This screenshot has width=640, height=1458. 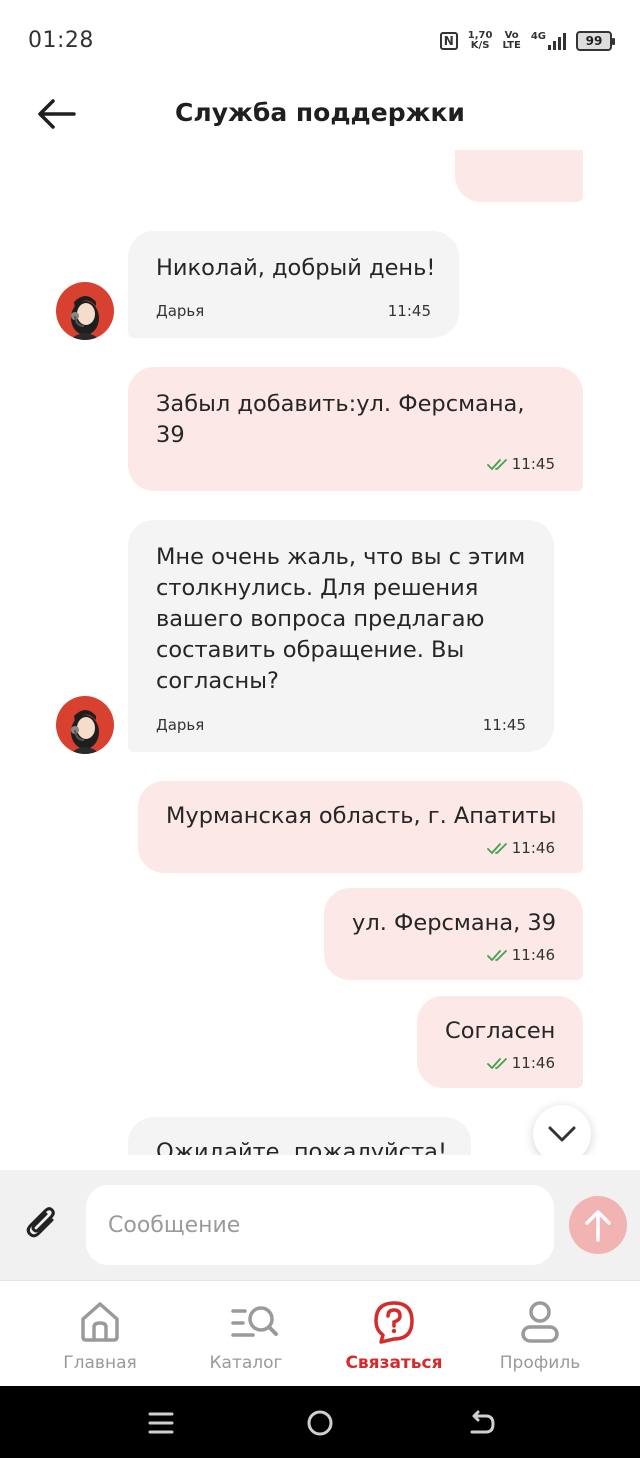 What do you see at coordinates (341, 557) in the screenshot?
I see `message-text-line: Мне очень жаль, что вы с этим` at bounding box center [341, 557].